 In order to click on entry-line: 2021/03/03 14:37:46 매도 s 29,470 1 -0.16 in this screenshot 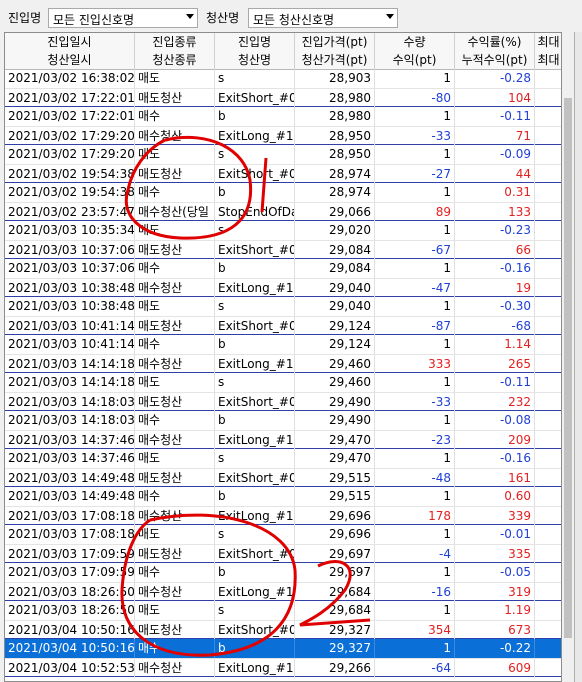, I will do `click(283, 458)`.